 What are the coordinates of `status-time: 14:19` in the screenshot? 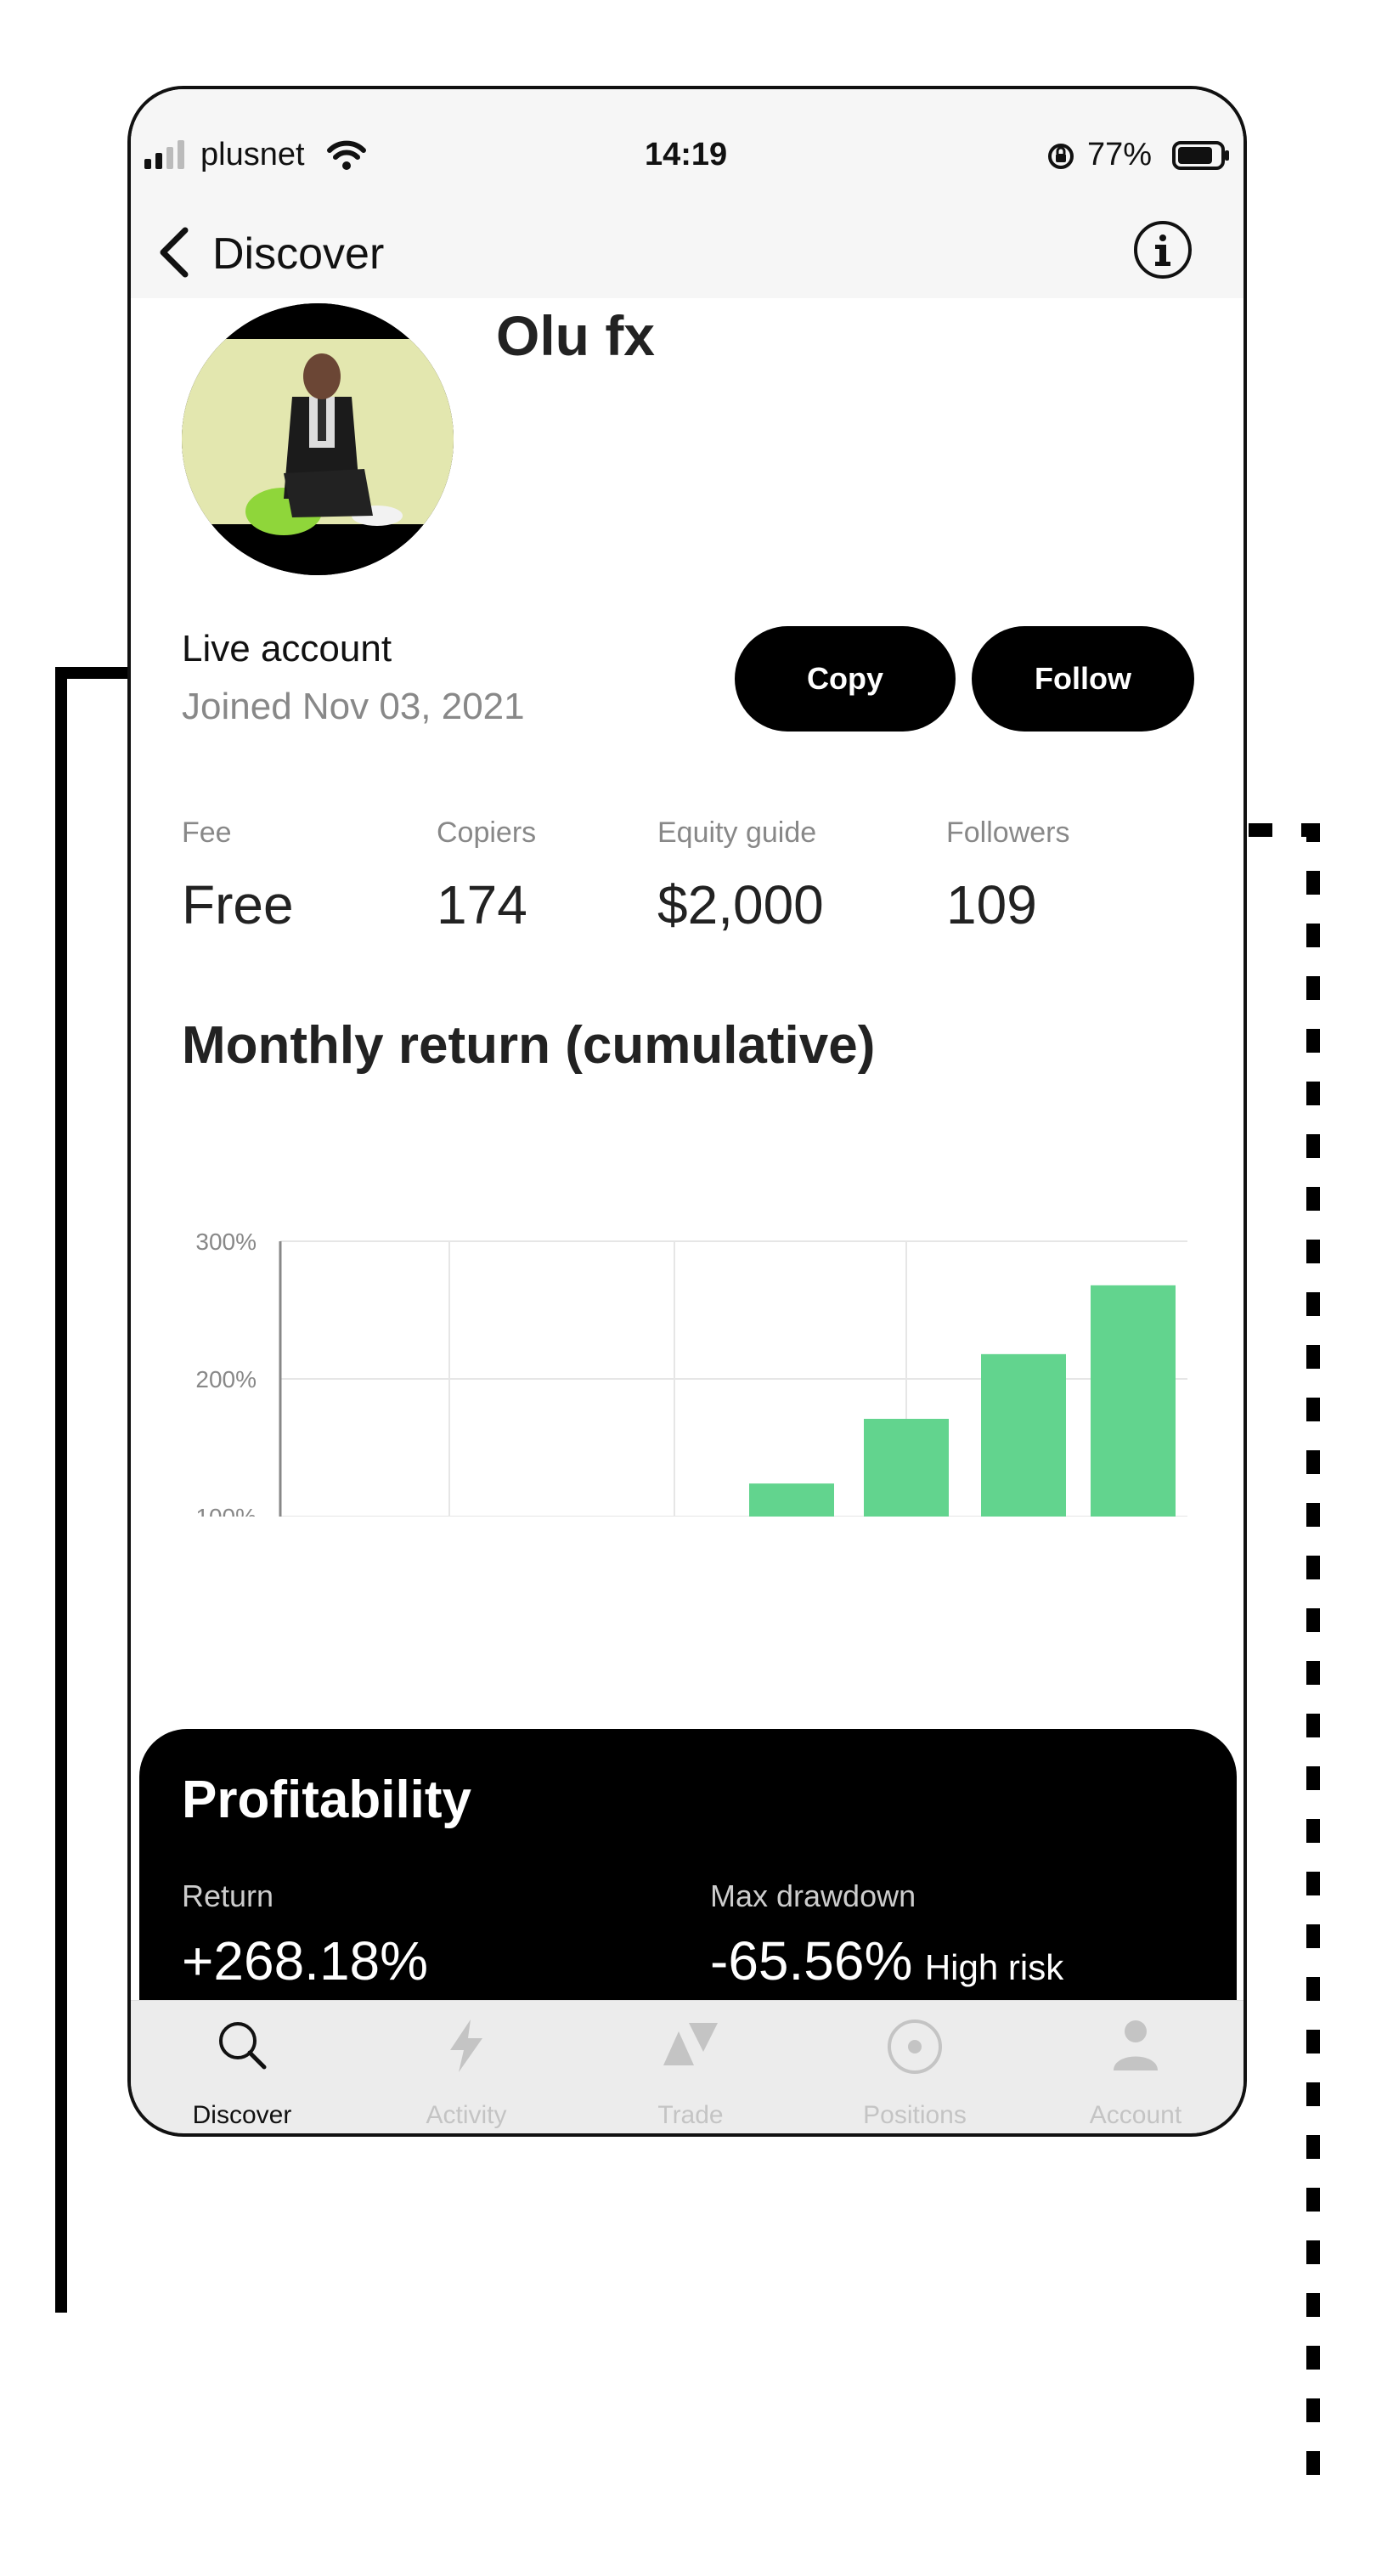 It's located at (687, 154).